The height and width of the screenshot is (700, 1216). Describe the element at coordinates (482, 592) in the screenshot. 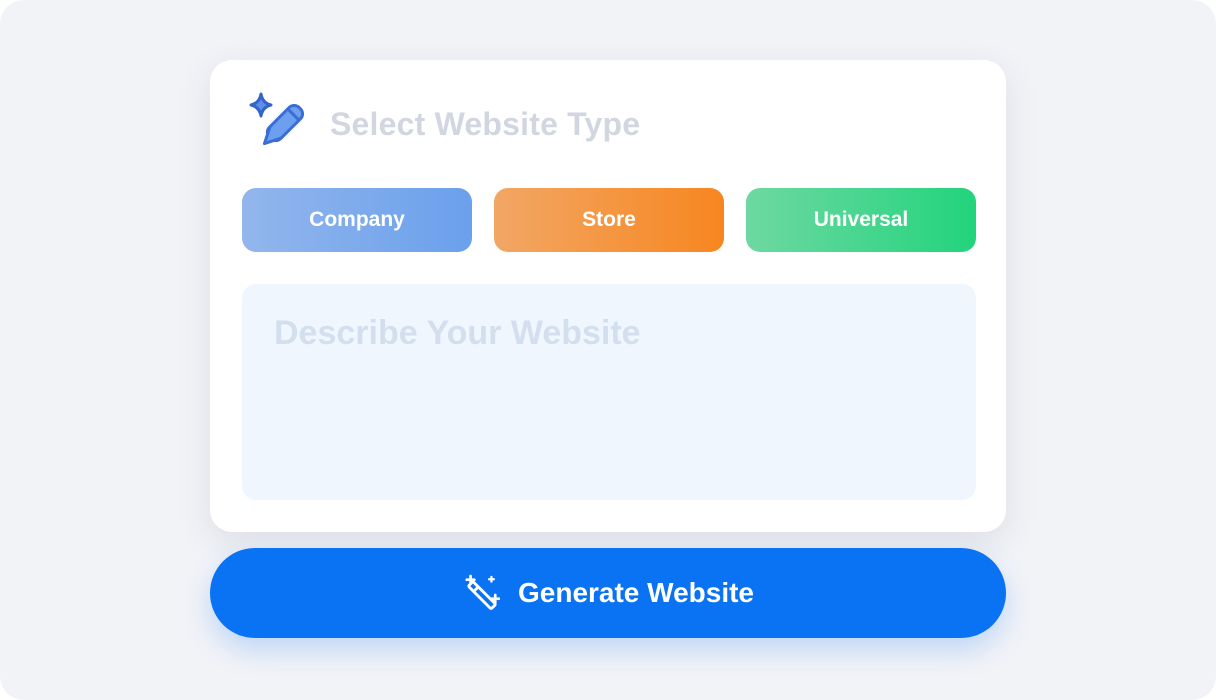

I see `magic-wand-icon` at that location.